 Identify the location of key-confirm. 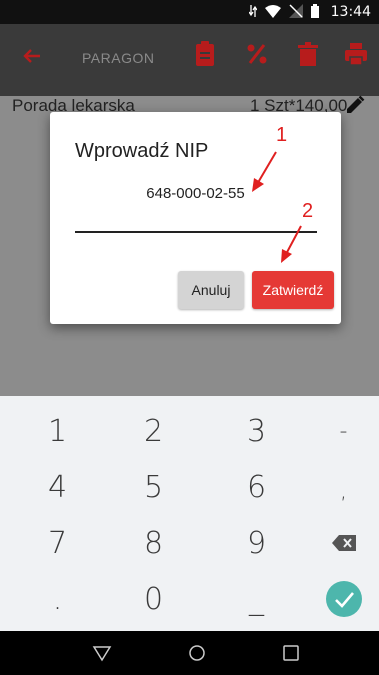
(337, 599).